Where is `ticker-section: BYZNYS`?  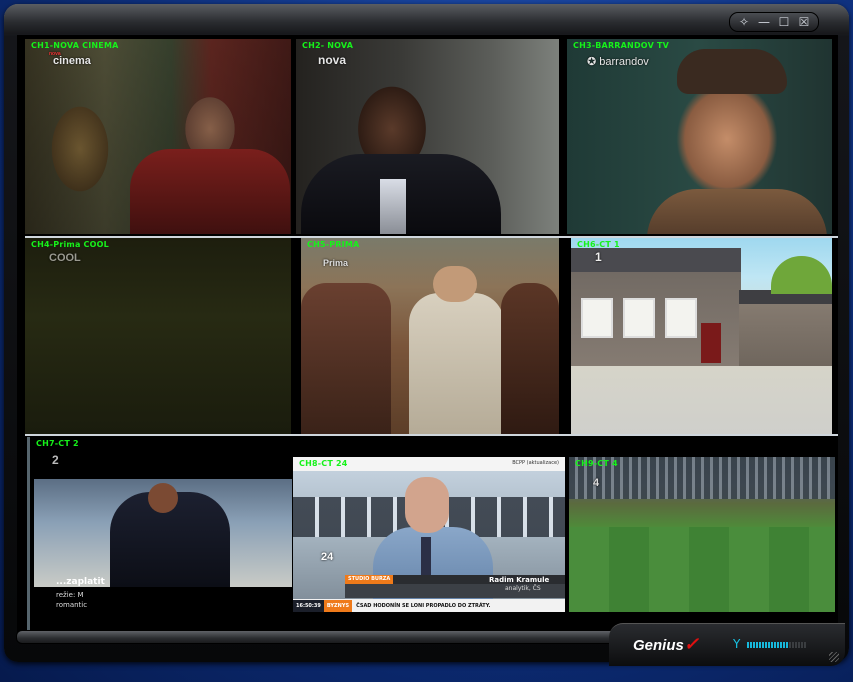 ticker-section: BYZNYS is located at coordinates (338, 606).